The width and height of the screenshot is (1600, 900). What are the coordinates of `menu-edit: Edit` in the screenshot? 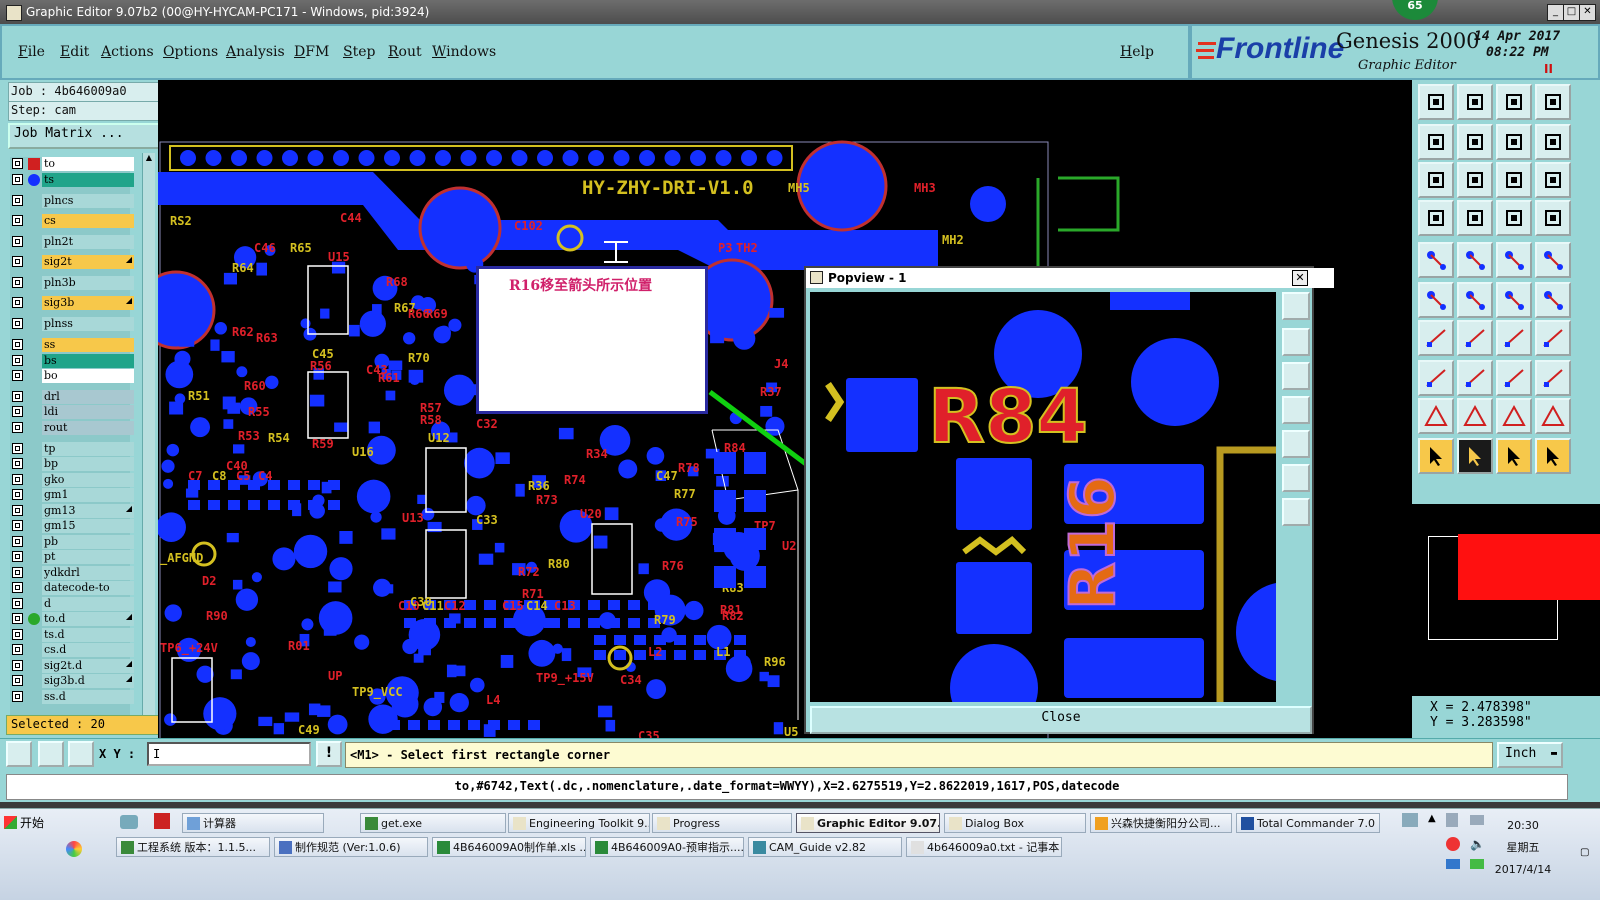 It's located at (74, 52).